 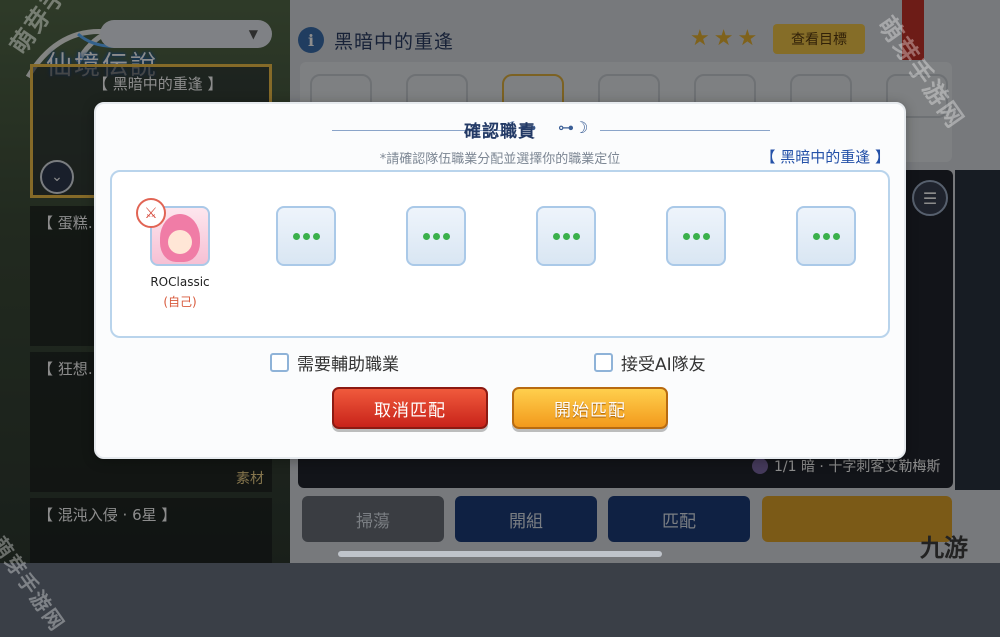 I want to click on need-support-checkbox, so click(x=279, y=362).